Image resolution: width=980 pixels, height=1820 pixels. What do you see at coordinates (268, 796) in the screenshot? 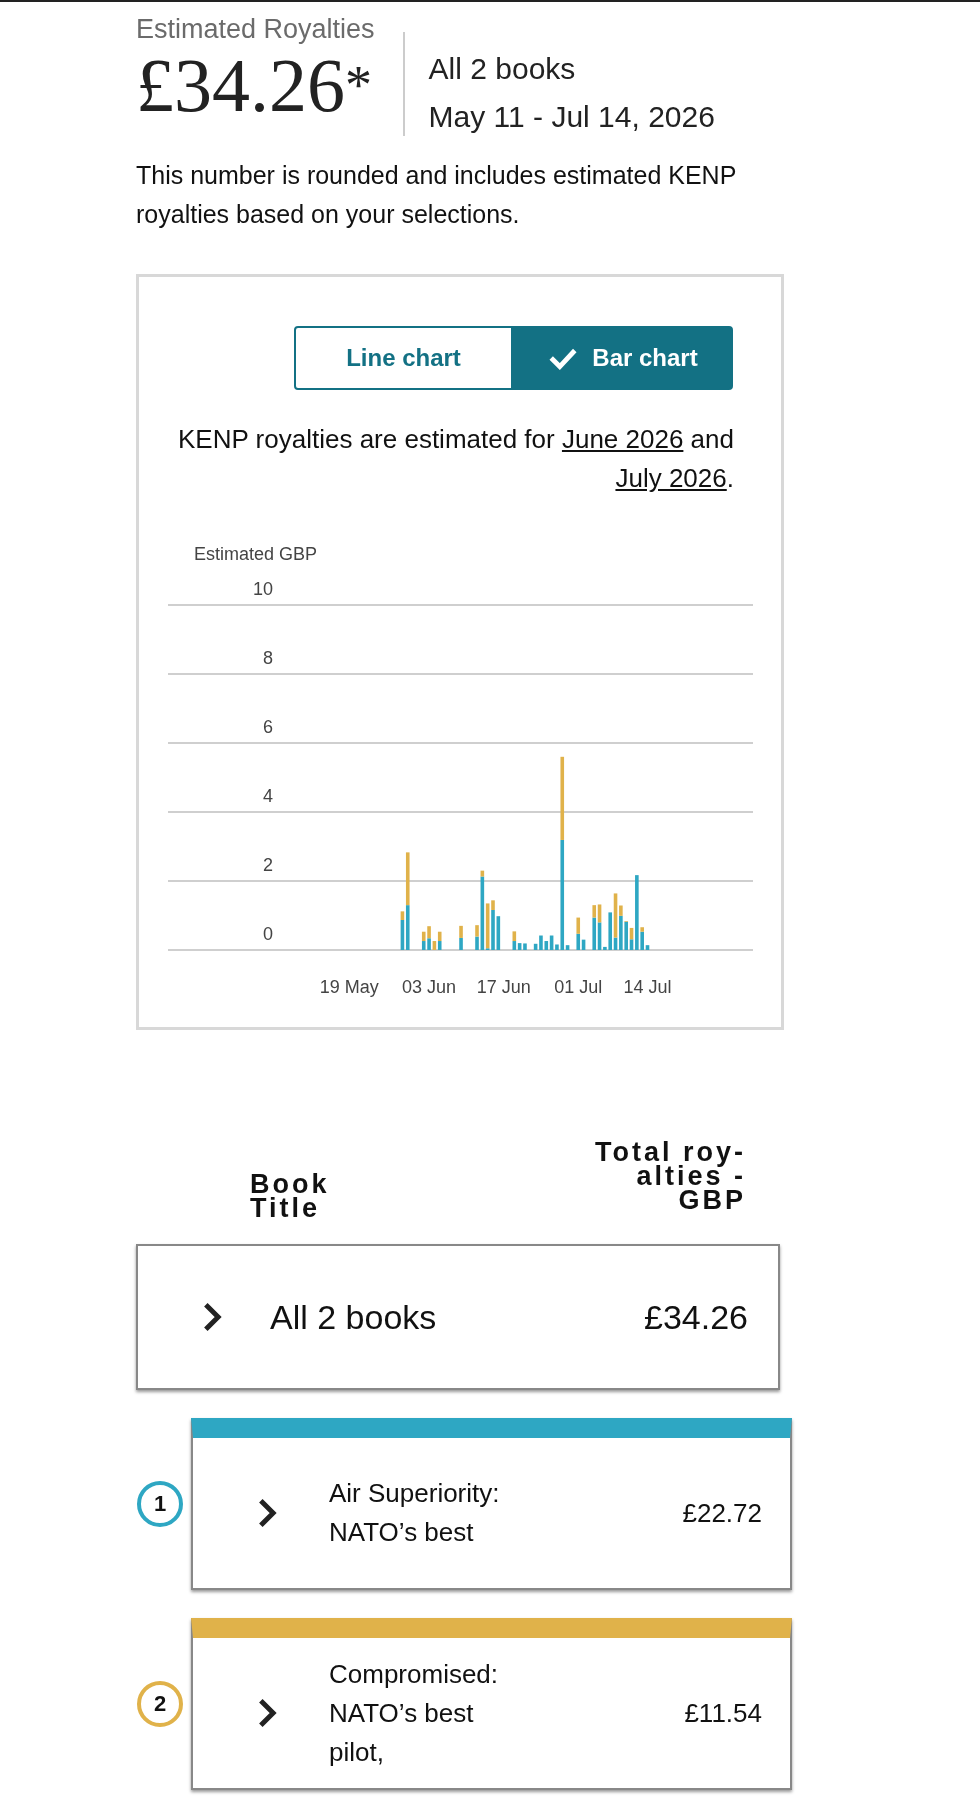
I see `axis-tick-label: 4` at bounding box center [268, 796].